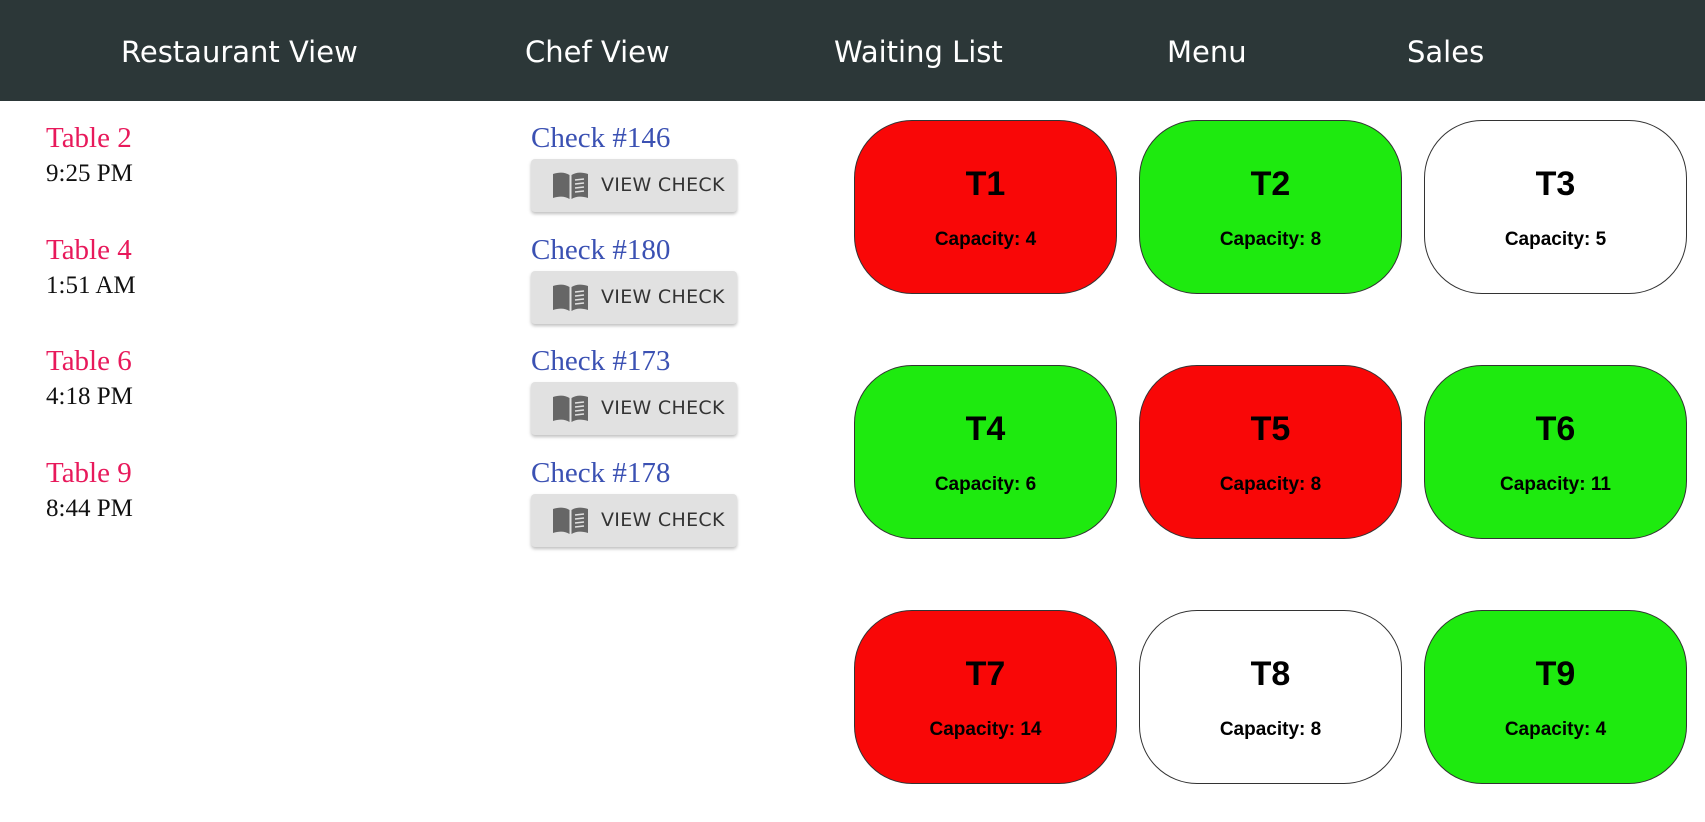 This screenshot has width=1705, height=822. What do you see at coordinates (1555, 239) in the screenshot?
I see `table-card-capacity: Capacity: 5` at bounding box center [1555, 239].